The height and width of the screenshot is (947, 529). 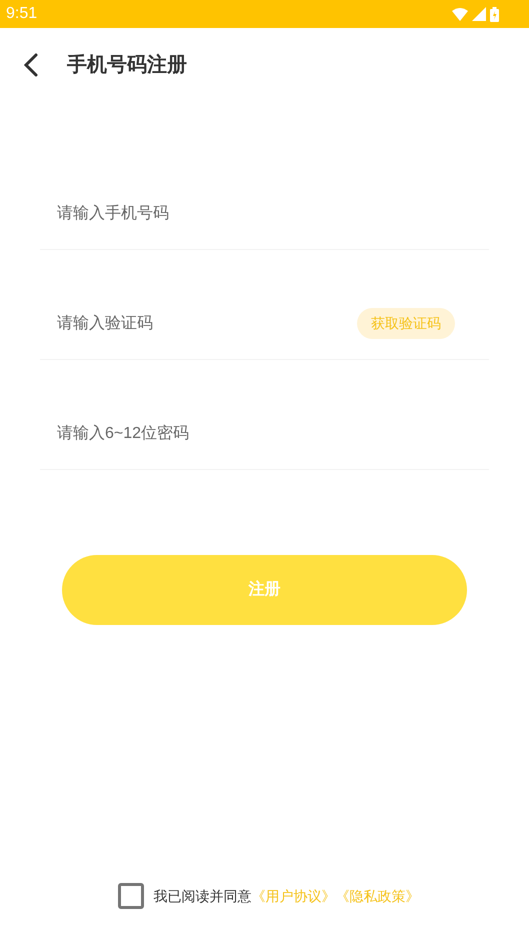 I want to click on input-field: 请输入验证码, so click(x=207, y=324).